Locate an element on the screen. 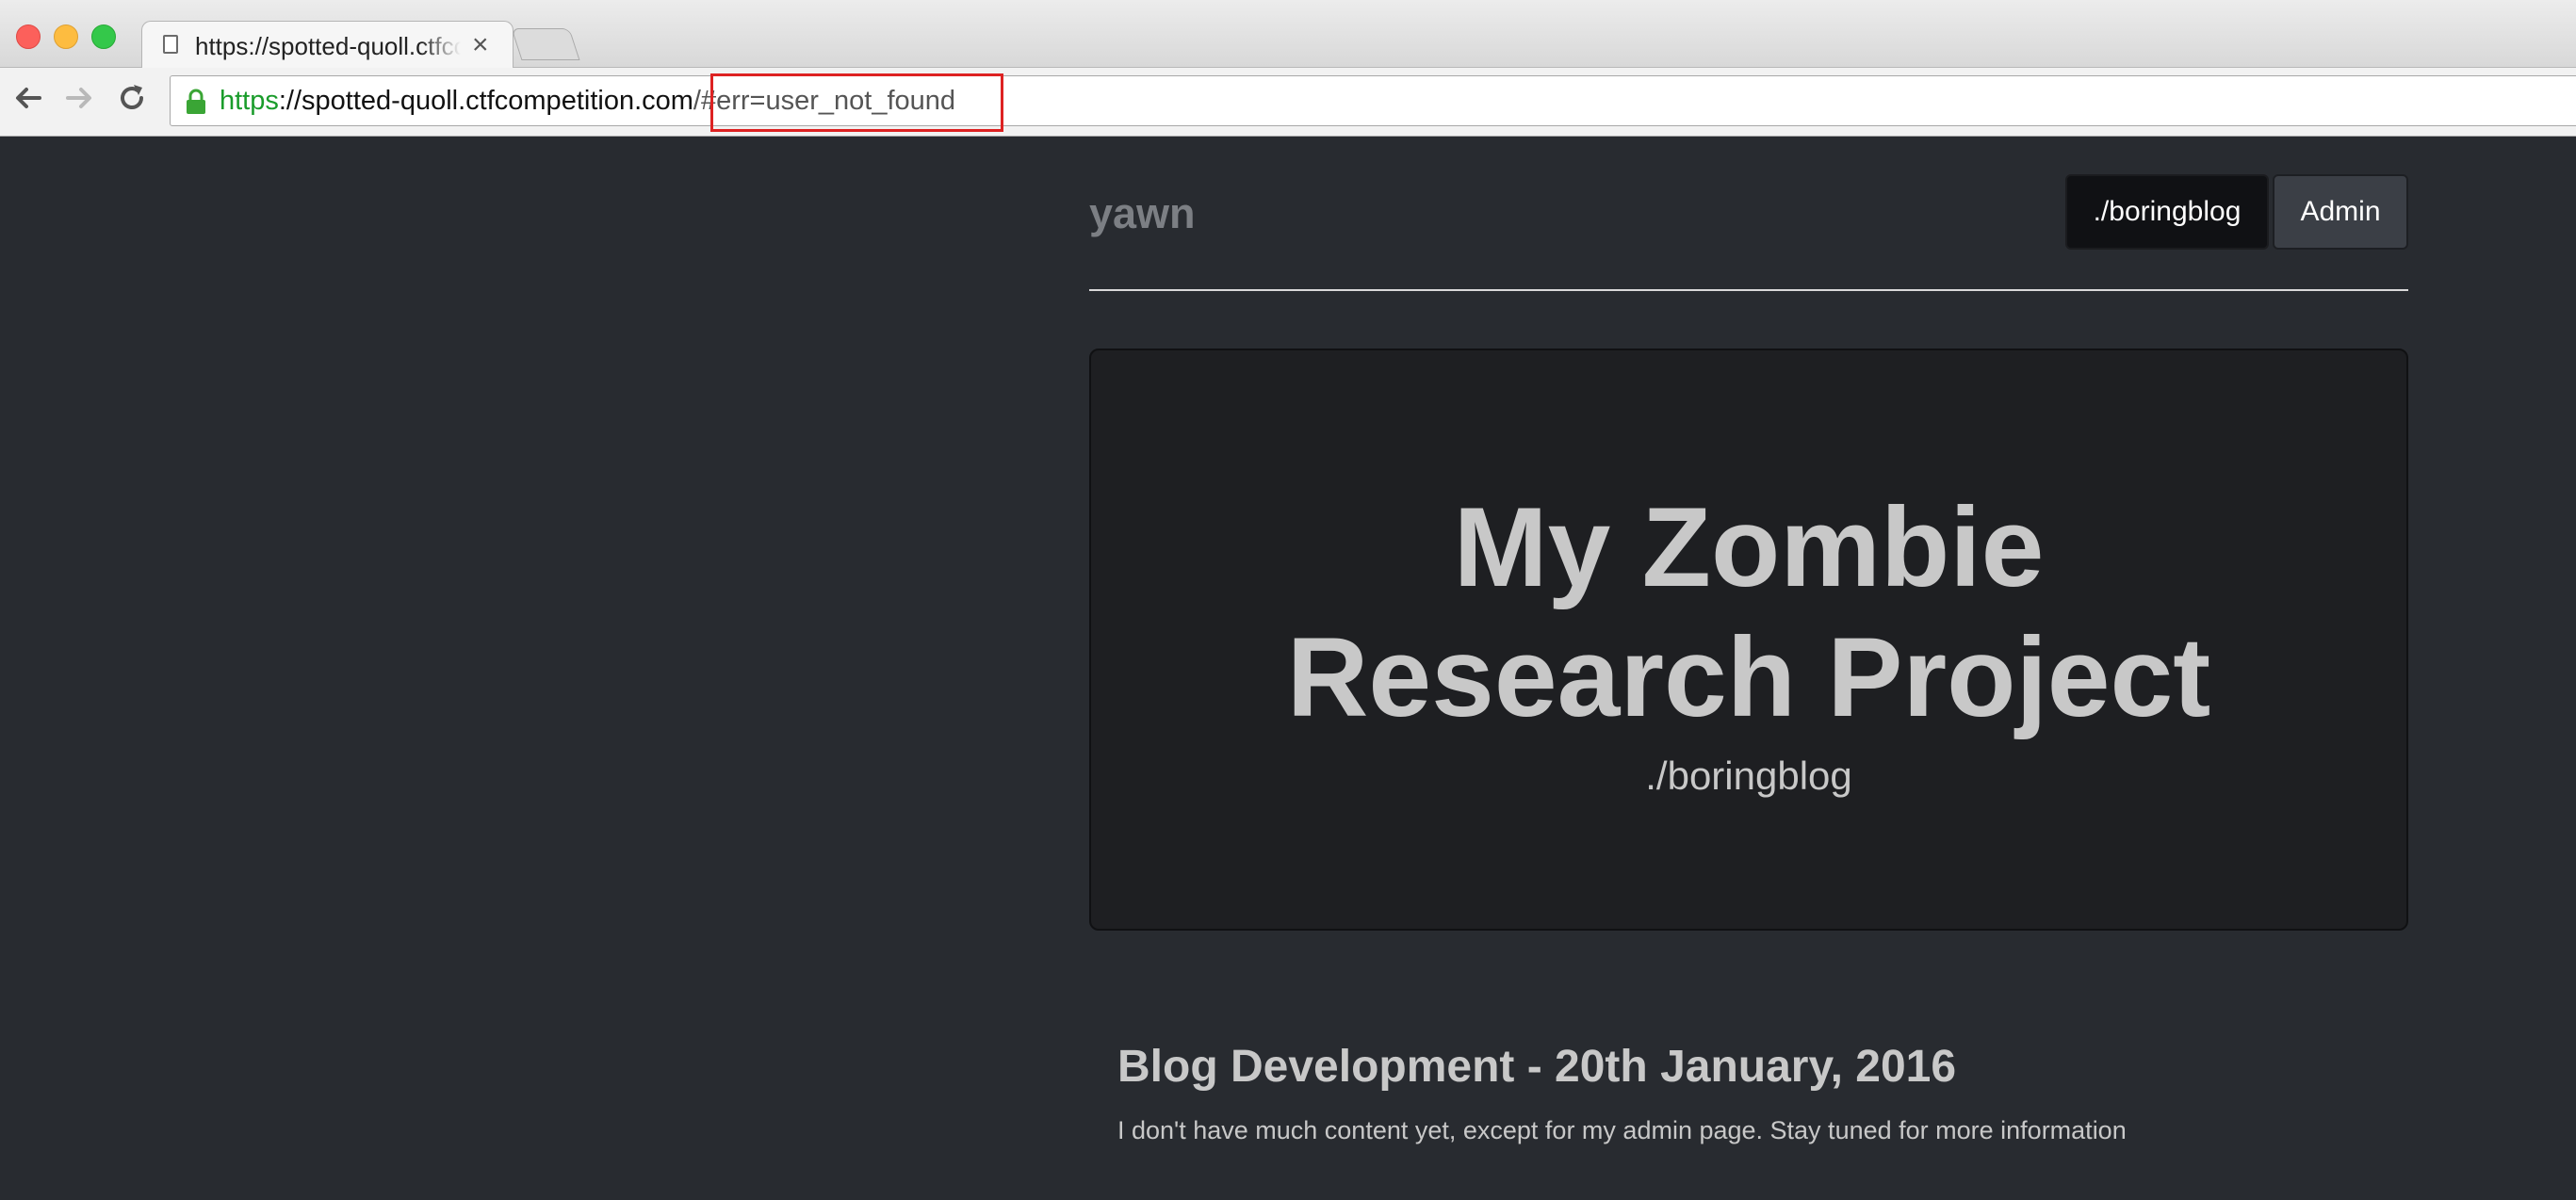  minimize-window-button is located at coordinates (66, 37).